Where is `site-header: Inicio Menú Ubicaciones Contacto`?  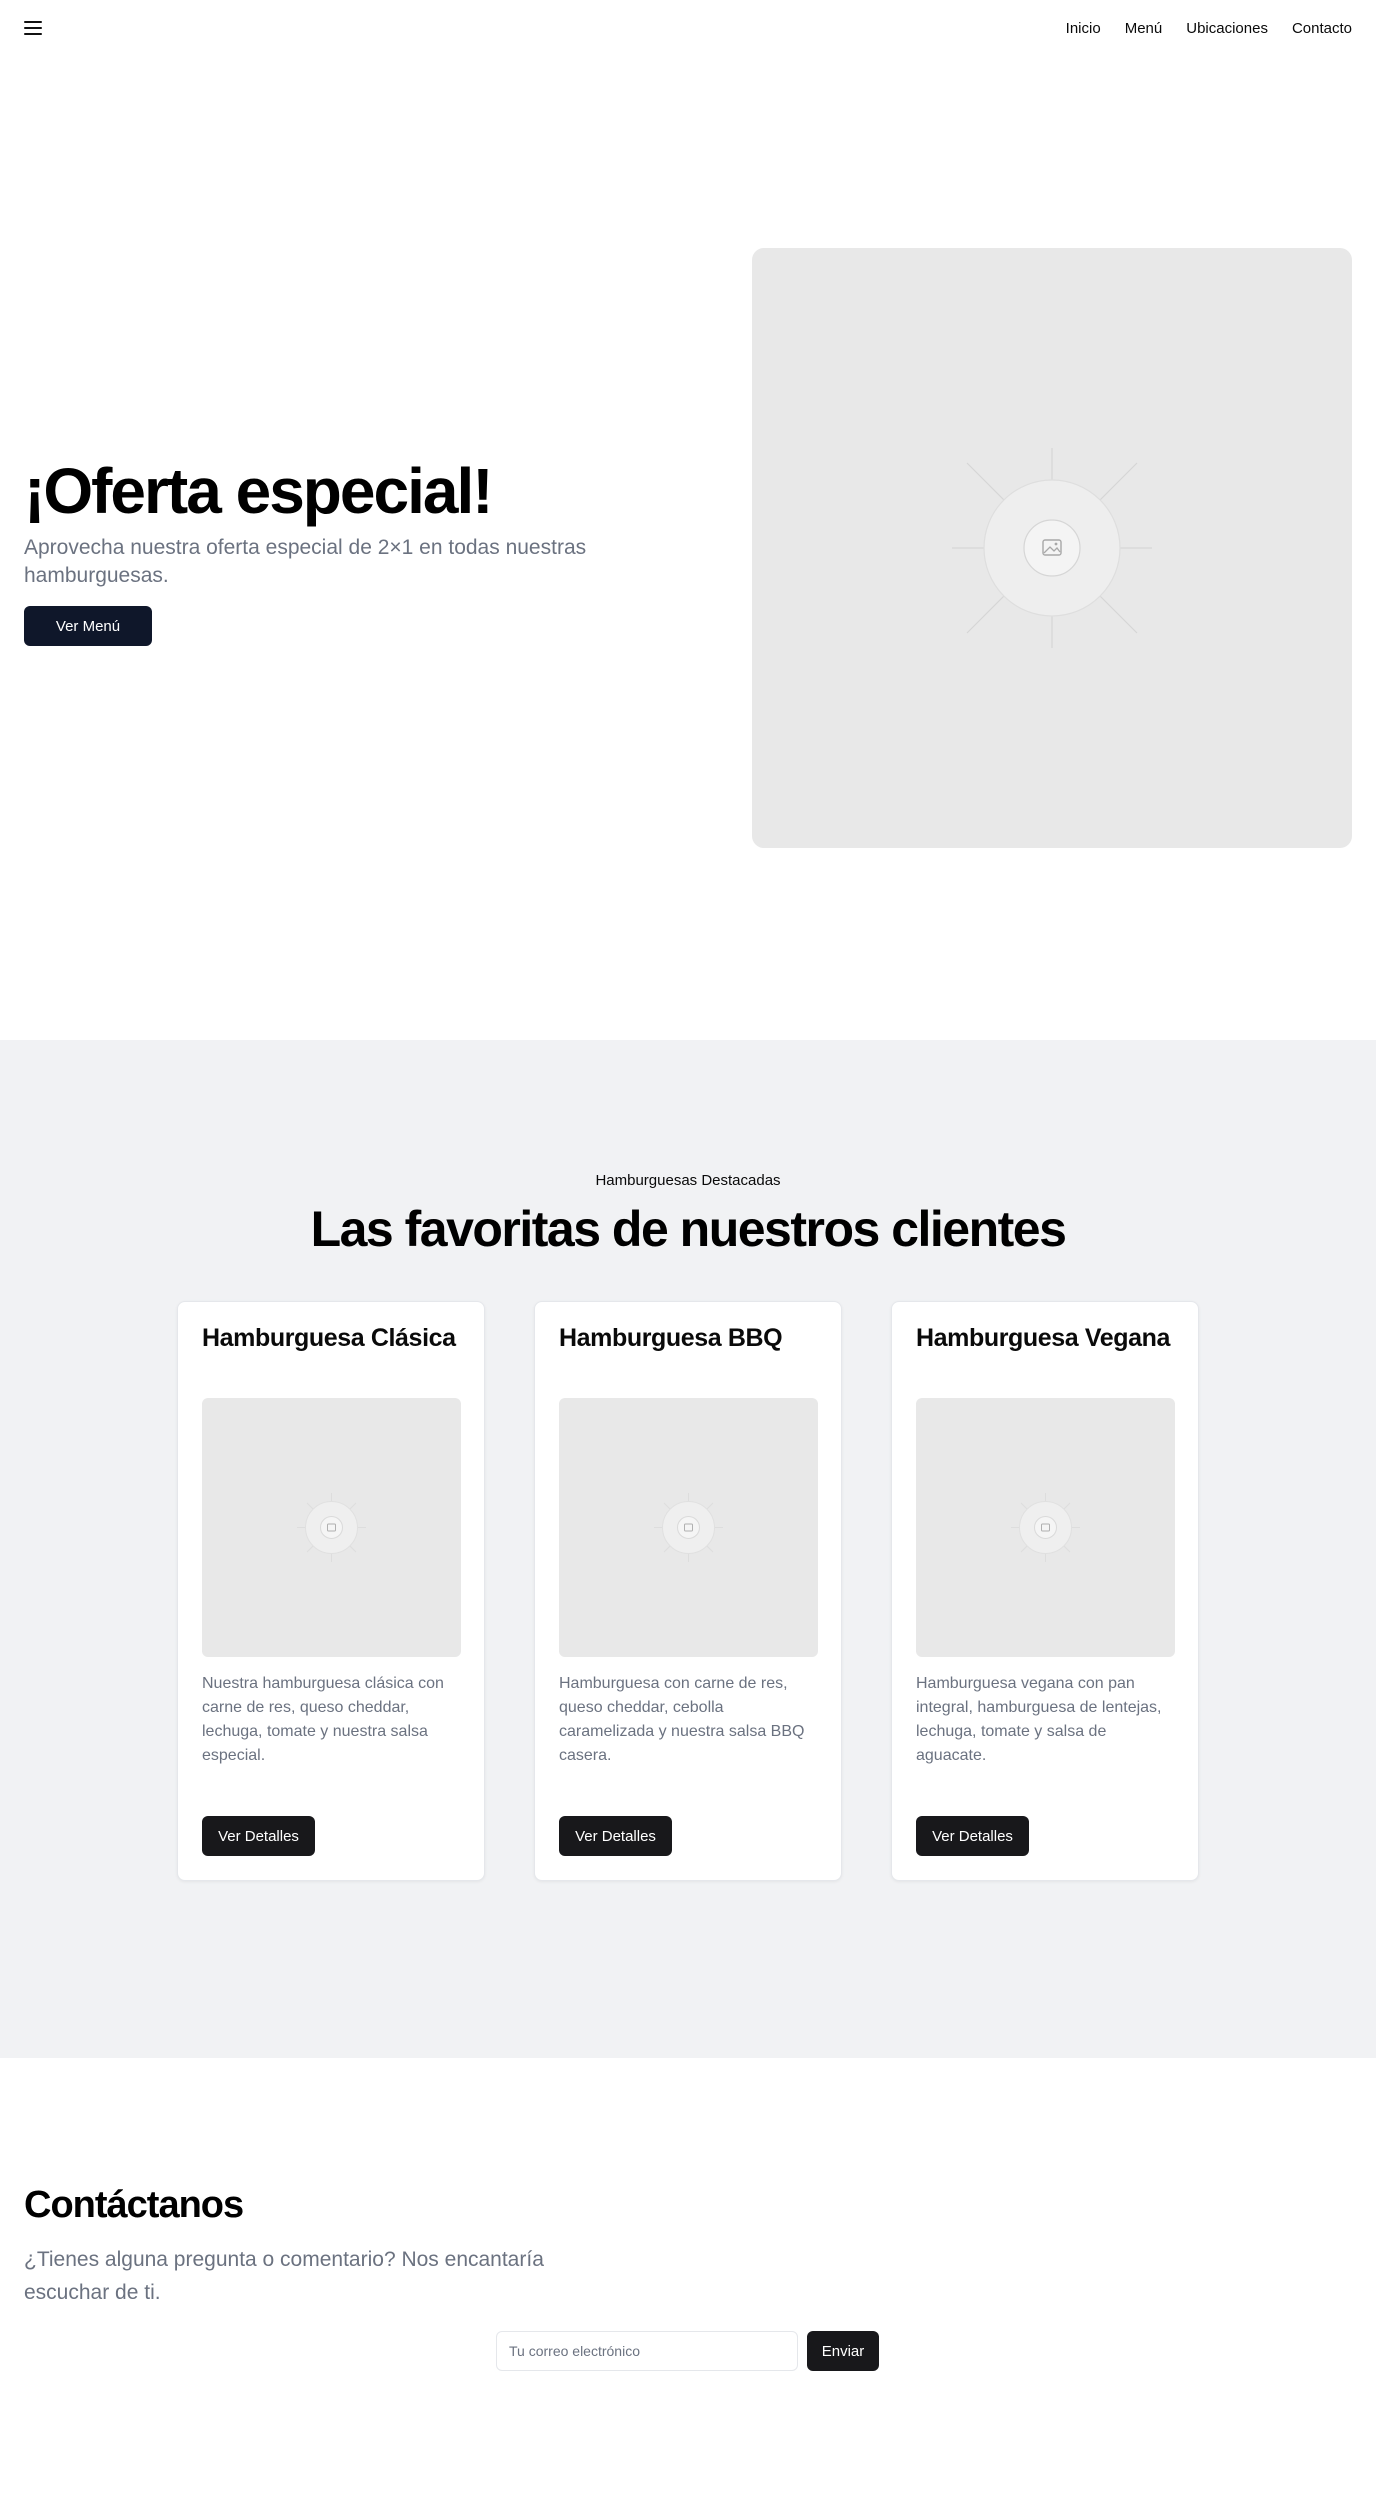 site-header: Inicio Menú Ubicaciones Contacto is located at coordinates (688, 28).